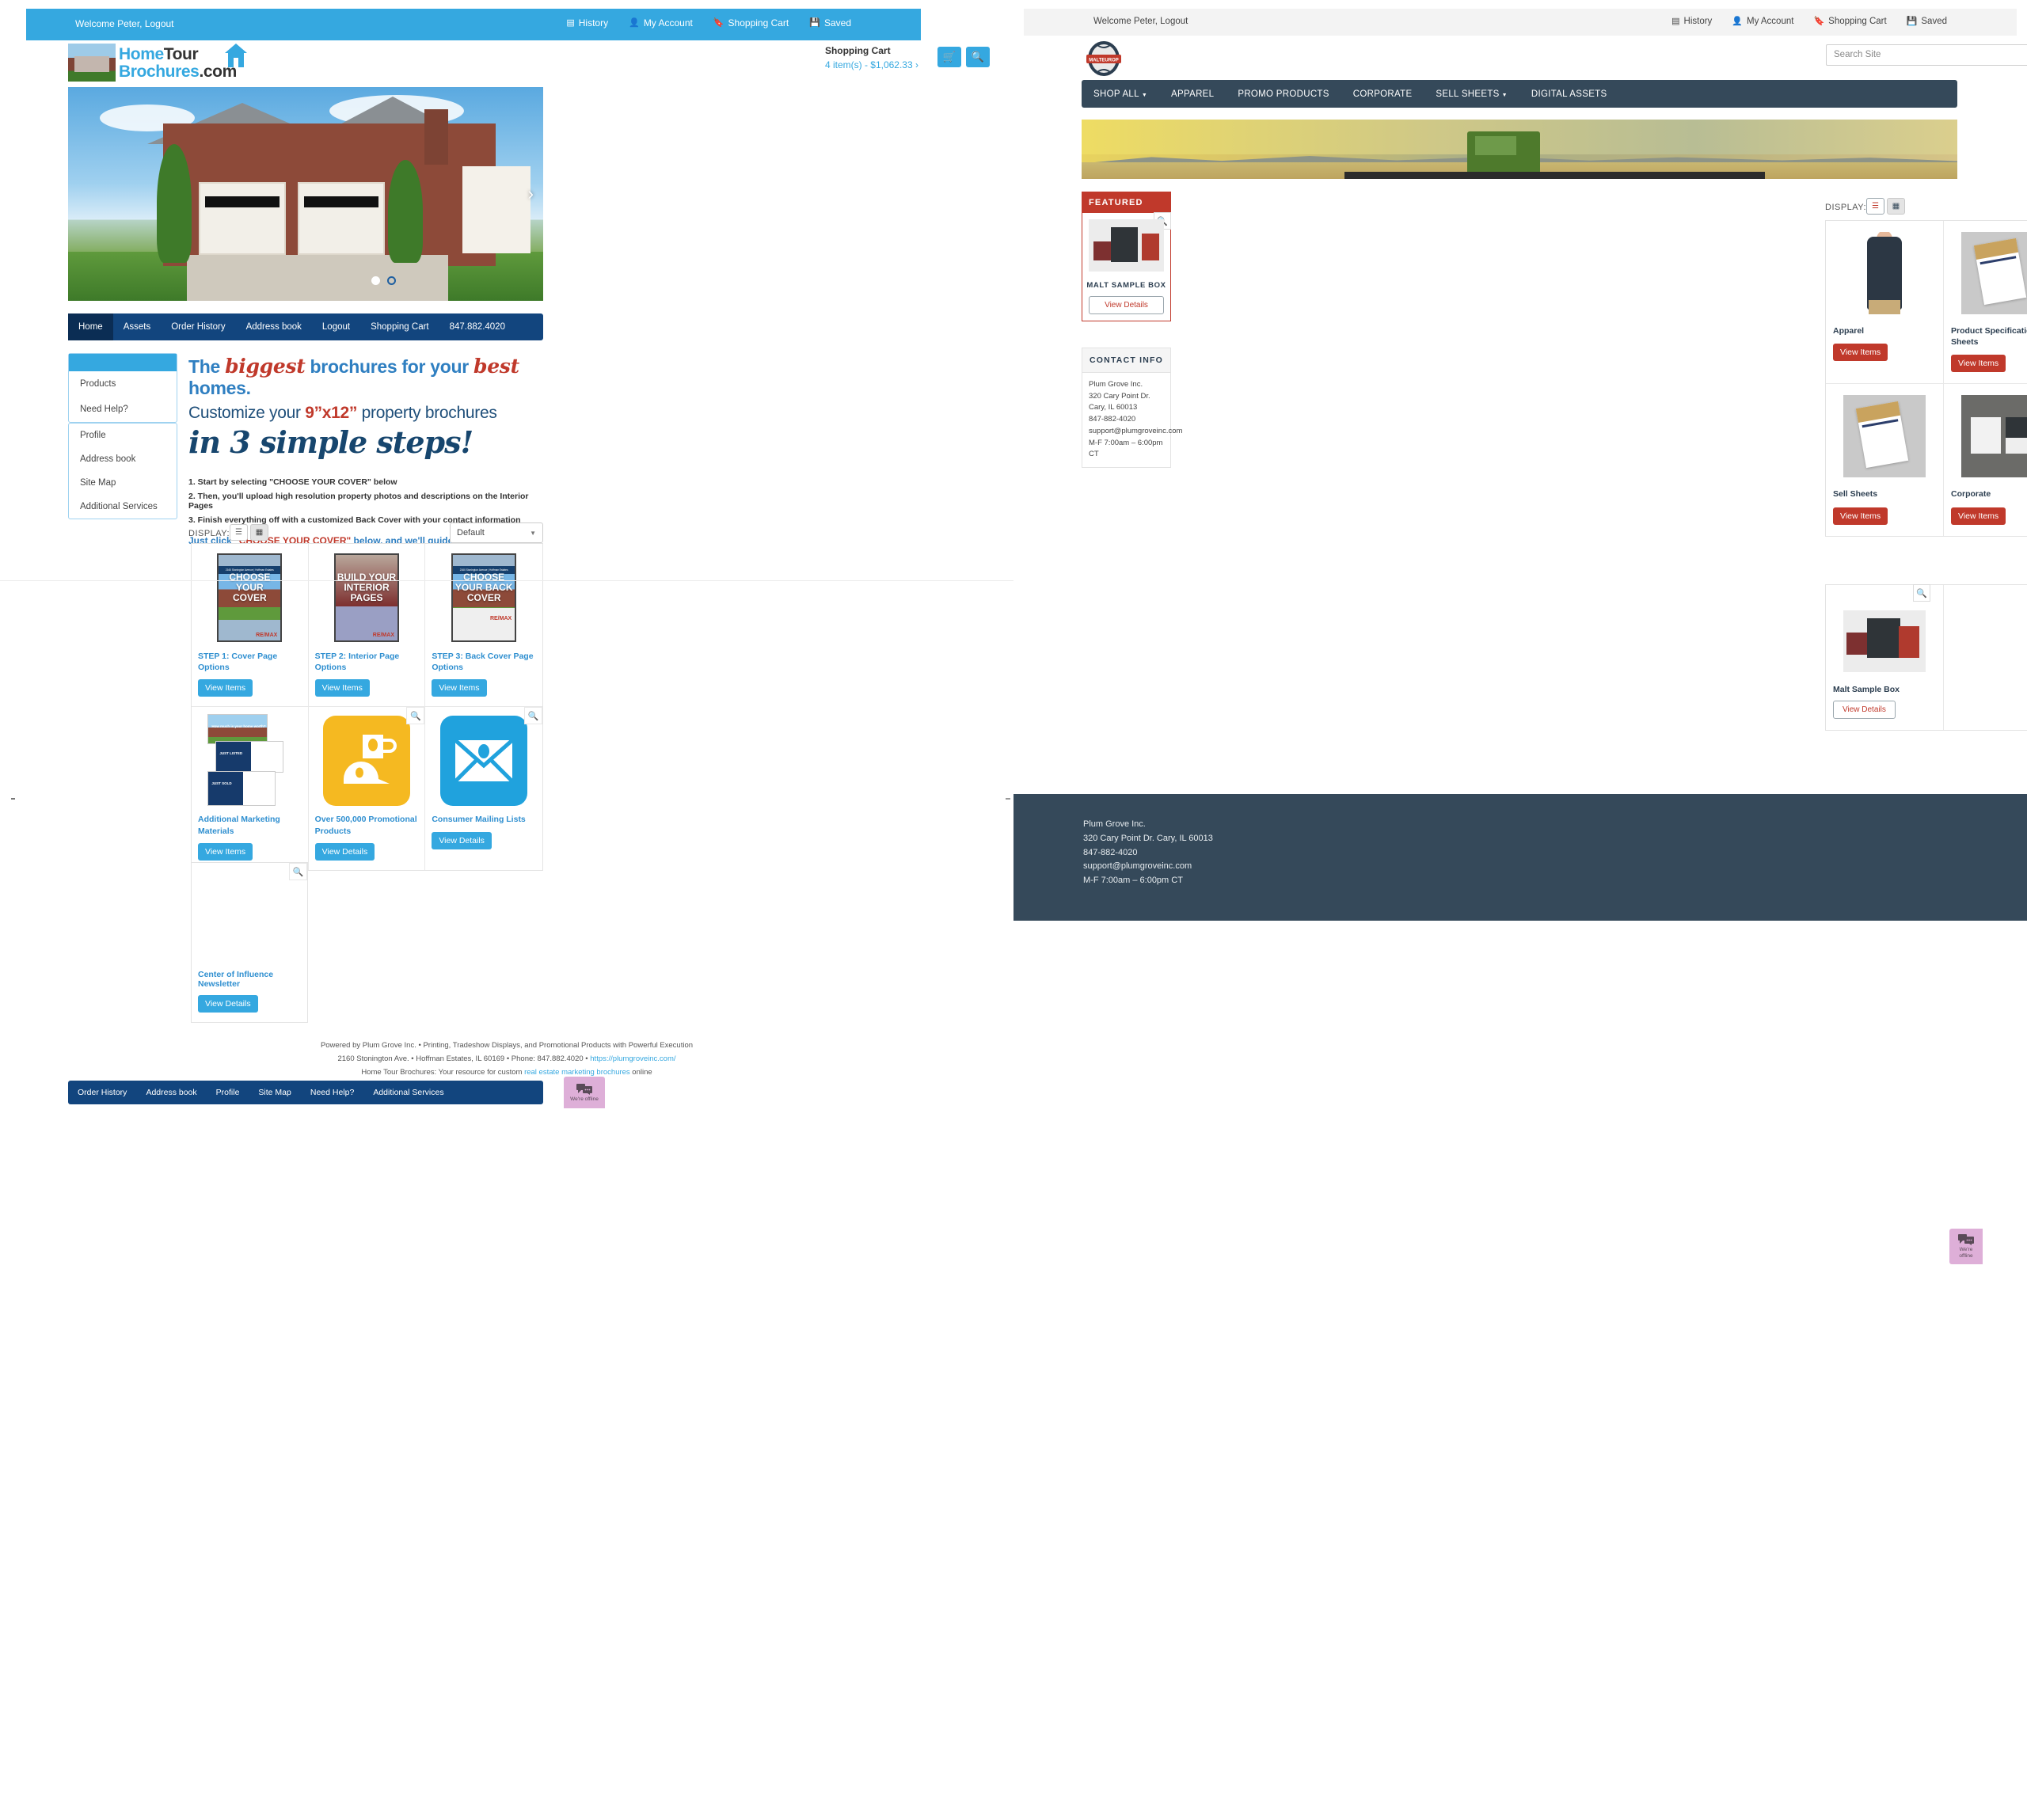 The width and height of the screenshot is (2027, 1820). What do you see at coordinates (1691, 21) in the screenshot?
I see `utility-link-history-b: ▤ History` at bounding box center [1691, 21].